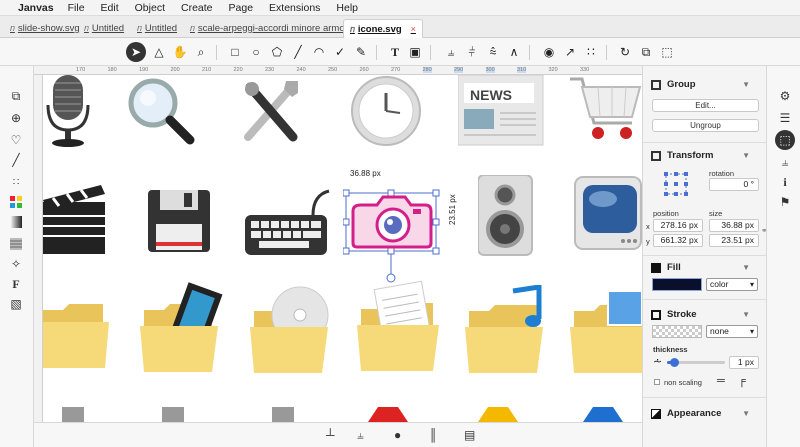  What do you see at coordinates (493, 52) in the screenshot?
I see `node-edit-icon: ⩯` at bounding box center [493, 52].